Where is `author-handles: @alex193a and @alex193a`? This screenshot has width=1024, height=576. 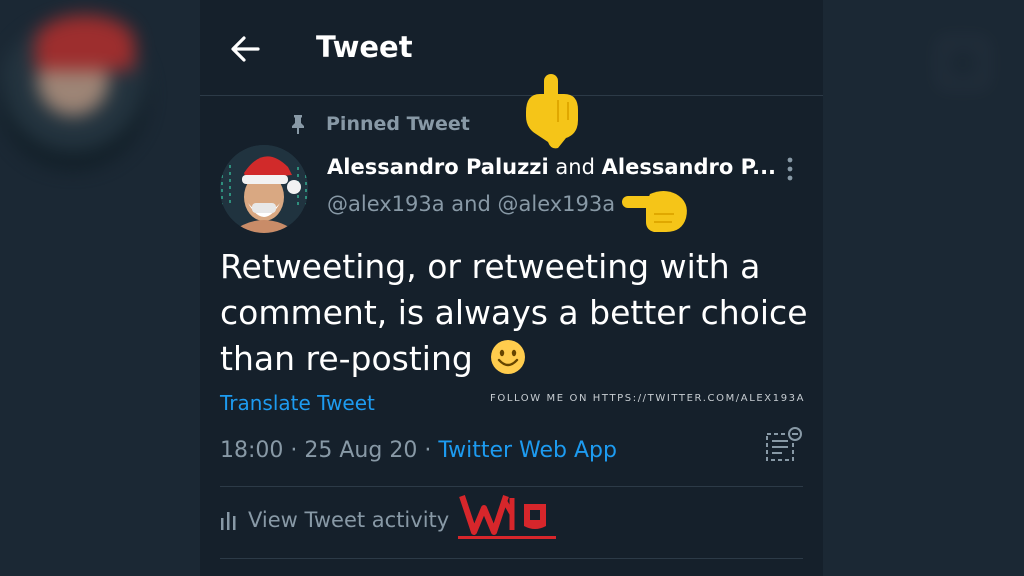 author-handles: @alex193a and @alex193a is located at coordinates (471, 204).